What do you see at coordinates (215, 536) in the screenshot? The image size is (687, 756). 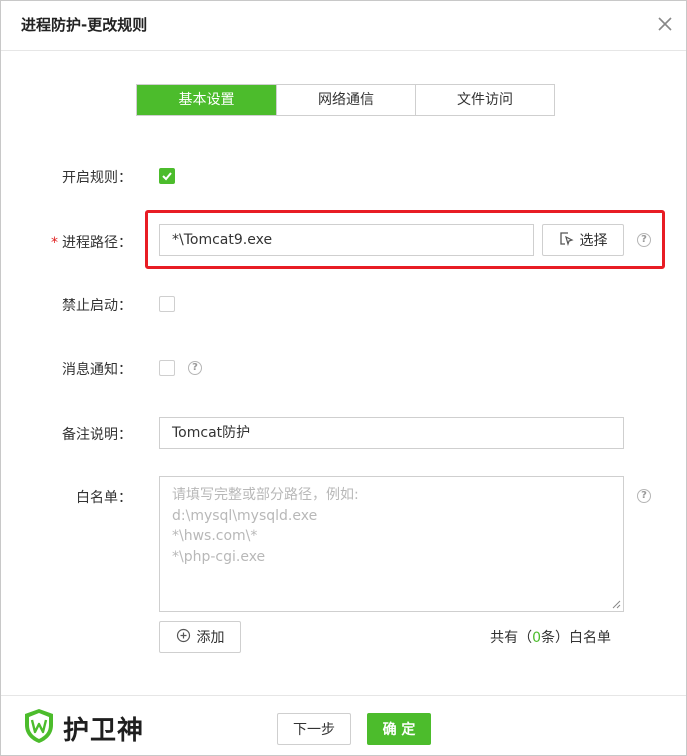 I see `placeholder-line: *\hws.com\*` at bounding box center [215, 536].